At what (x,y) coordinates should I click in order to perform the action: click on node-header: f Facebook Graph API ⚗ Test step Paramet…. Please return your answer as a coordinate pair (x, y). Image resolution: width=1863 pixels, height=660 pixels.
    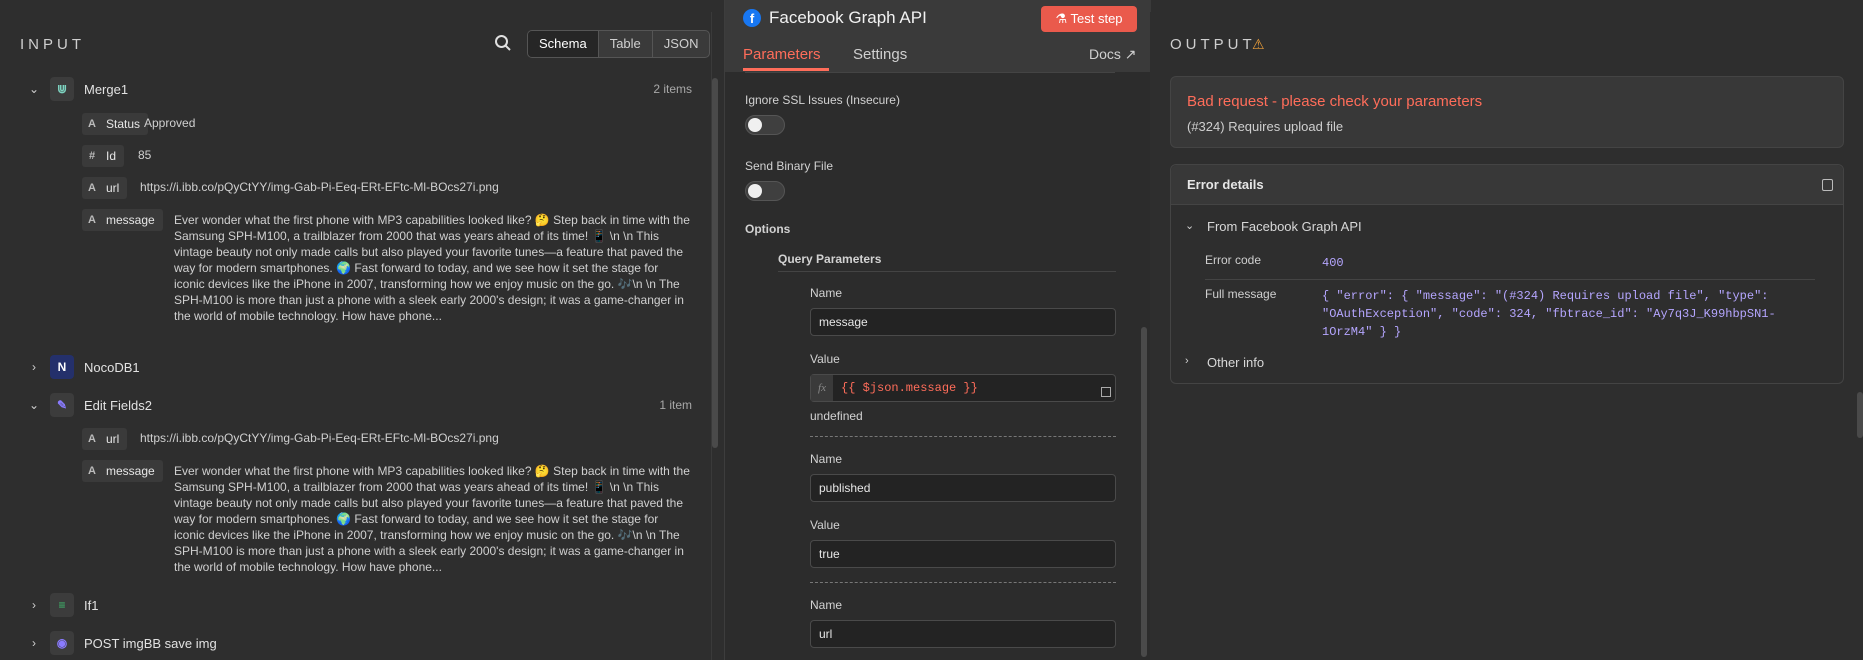
    Looking at the image, I should click on (938, 36).